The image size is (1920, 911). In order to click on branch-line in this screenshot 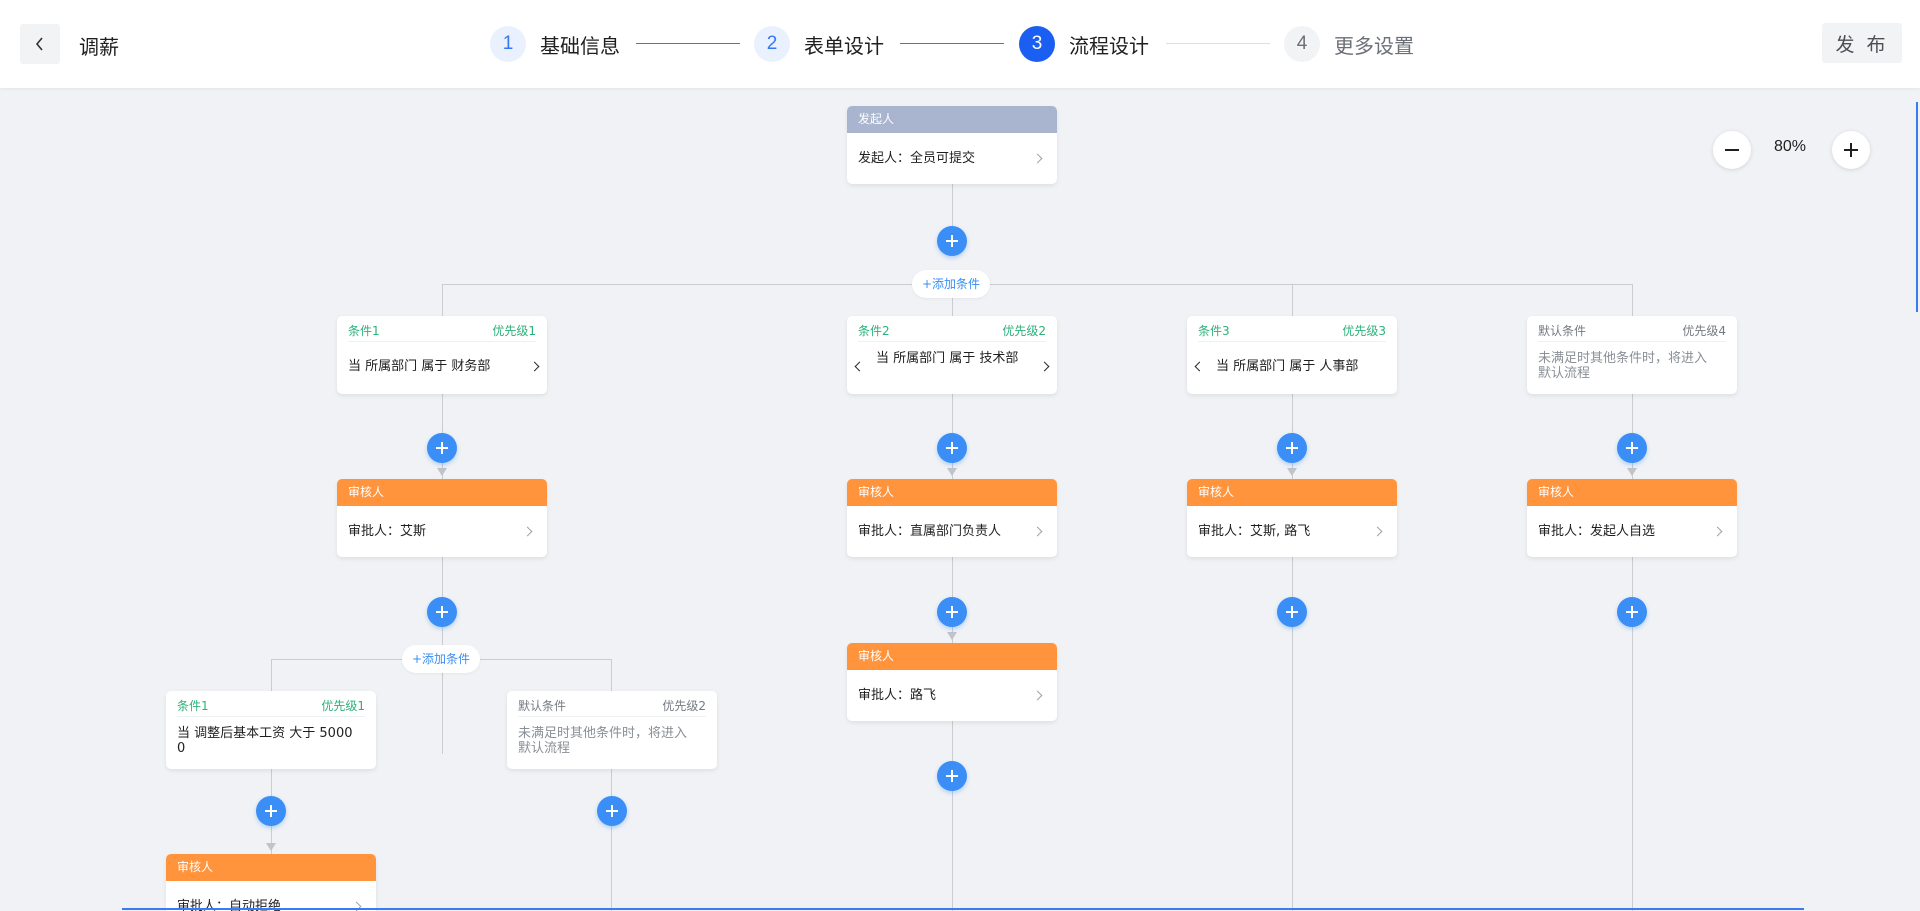, I will do `click(1037, 284)`.